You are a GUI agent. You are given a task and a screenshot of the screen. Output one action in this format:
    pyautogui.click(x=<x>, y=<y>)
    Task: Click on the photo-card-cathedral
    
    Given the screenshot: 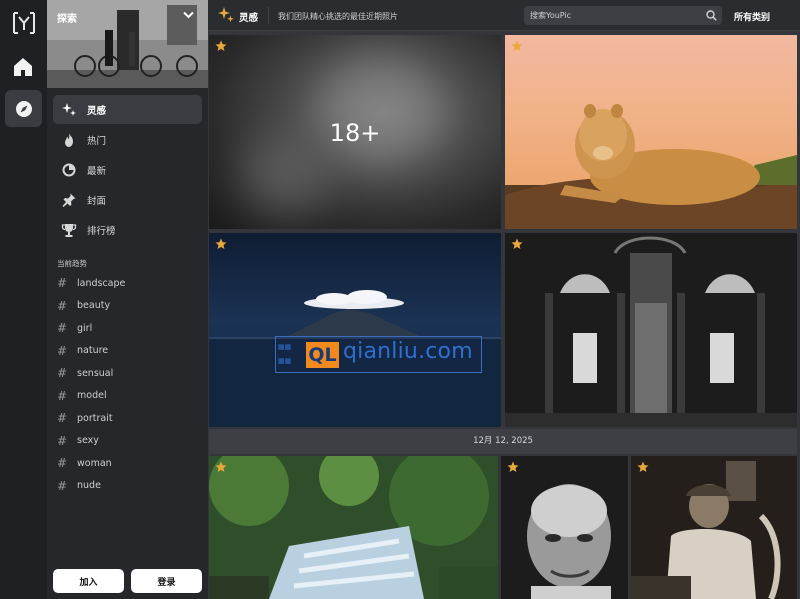 What is the action you would take?
    pyautogui.click(x=651, y=330)
    